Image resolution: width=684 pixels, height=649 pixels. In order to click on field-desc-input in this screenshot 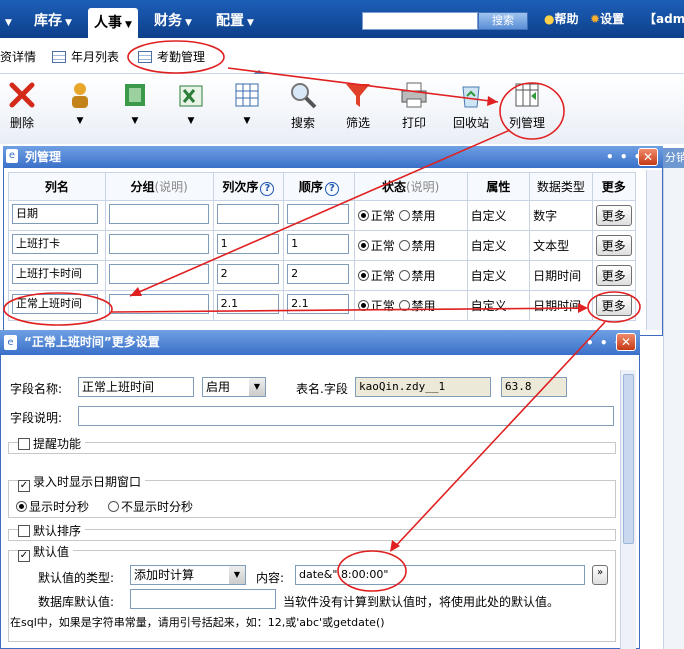, I will do `click(346, 416)`.